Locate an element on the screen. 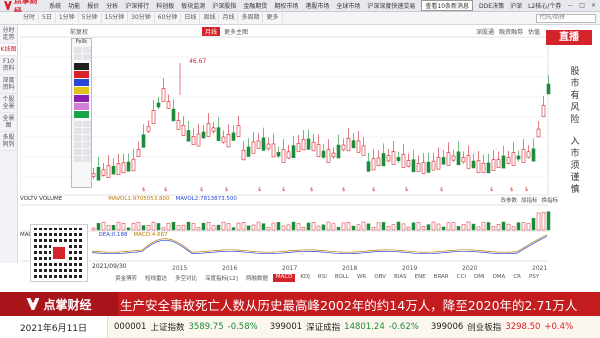 This screenshot has width=600, height=338. color-swatch-green is located at coordinates (81, 114).